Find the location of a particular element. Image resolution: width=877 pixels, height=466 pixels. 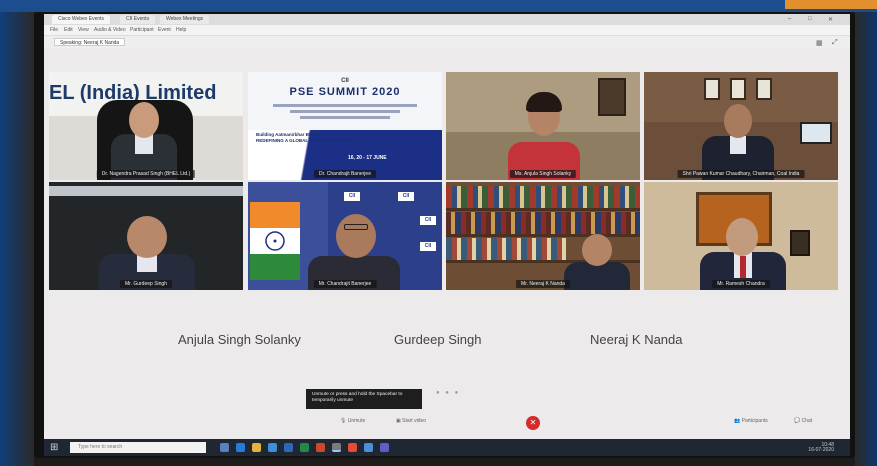

participant-body is located at coordinates (597, 276).